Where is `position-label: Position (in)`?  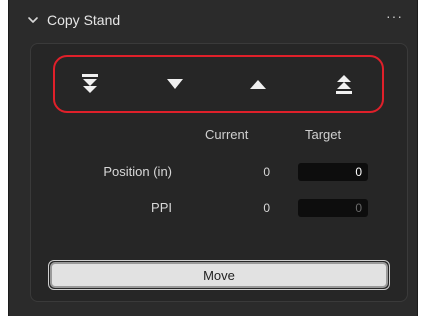
position-label: Position (in) is located at coordinates (137, 171).